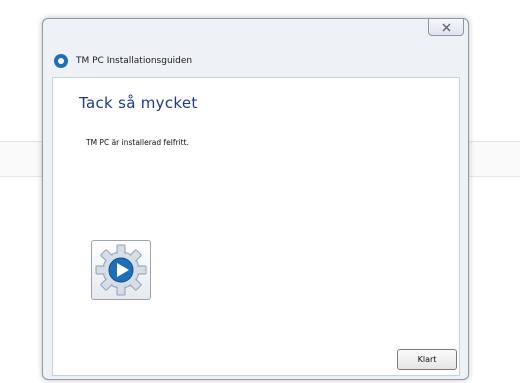  I want to click on close-icon, so click(446, 27).